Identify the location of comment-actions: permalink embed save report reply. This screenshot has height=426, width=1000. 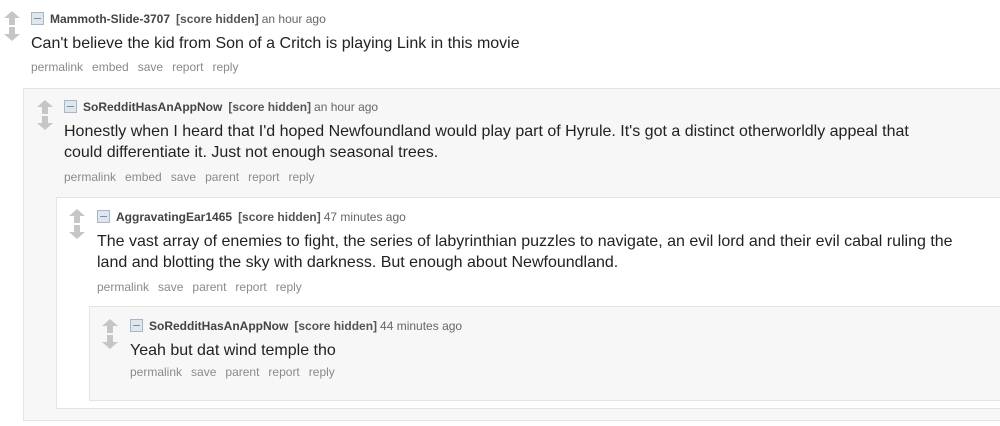
(139, 67).